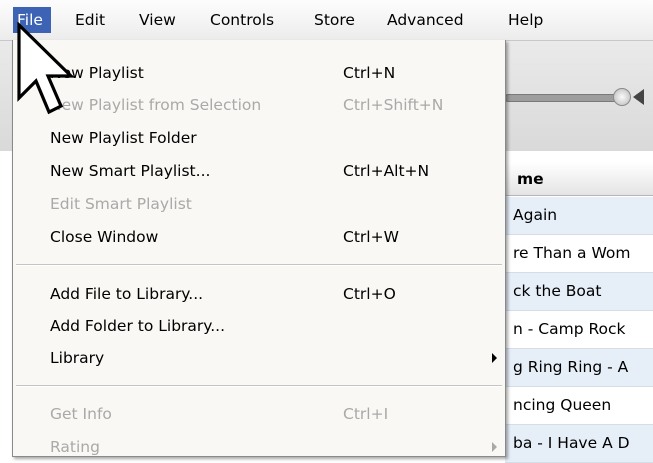  What do you see at coordinates (366, 414) in the screenshot?
I see `menu-item-shortcut: Ctrl+I` at bounding box center [366, 414].